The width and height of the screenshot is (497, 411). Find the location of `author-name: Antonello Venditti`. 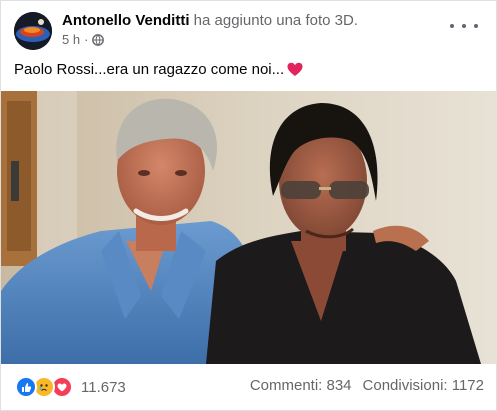

author-name: Antonello Venditti is located at coordinates (126, 20).